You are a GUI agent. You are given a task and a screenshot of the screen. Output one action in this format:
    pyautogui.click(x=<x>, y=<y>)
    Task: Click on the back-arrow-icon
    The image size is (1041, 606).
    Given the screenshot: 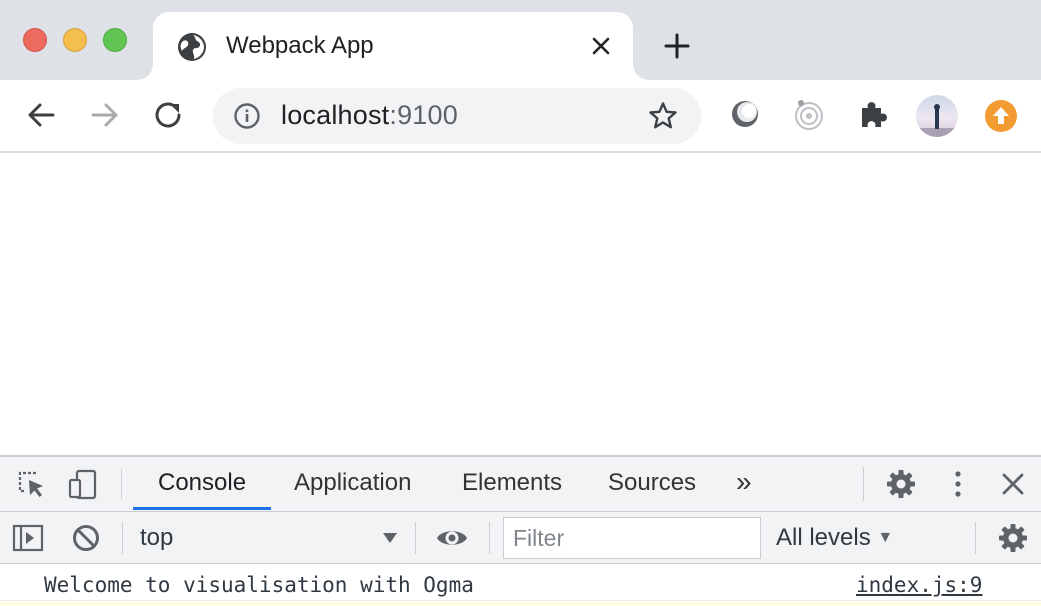 What is the action you would take?
    pyautogui.click(x=41, y=115)
    